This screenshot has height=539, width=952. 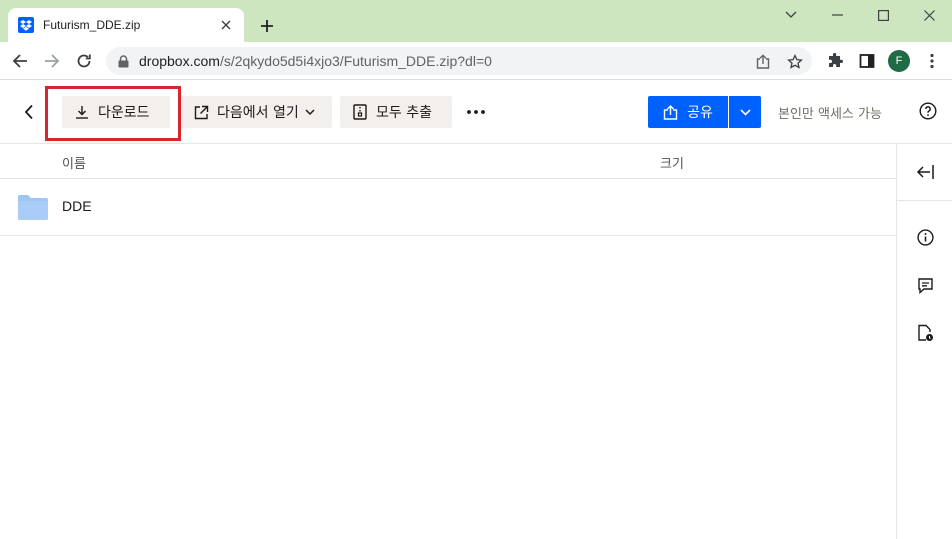 I want to click on minimize-icon, so click(x=837, y=15).